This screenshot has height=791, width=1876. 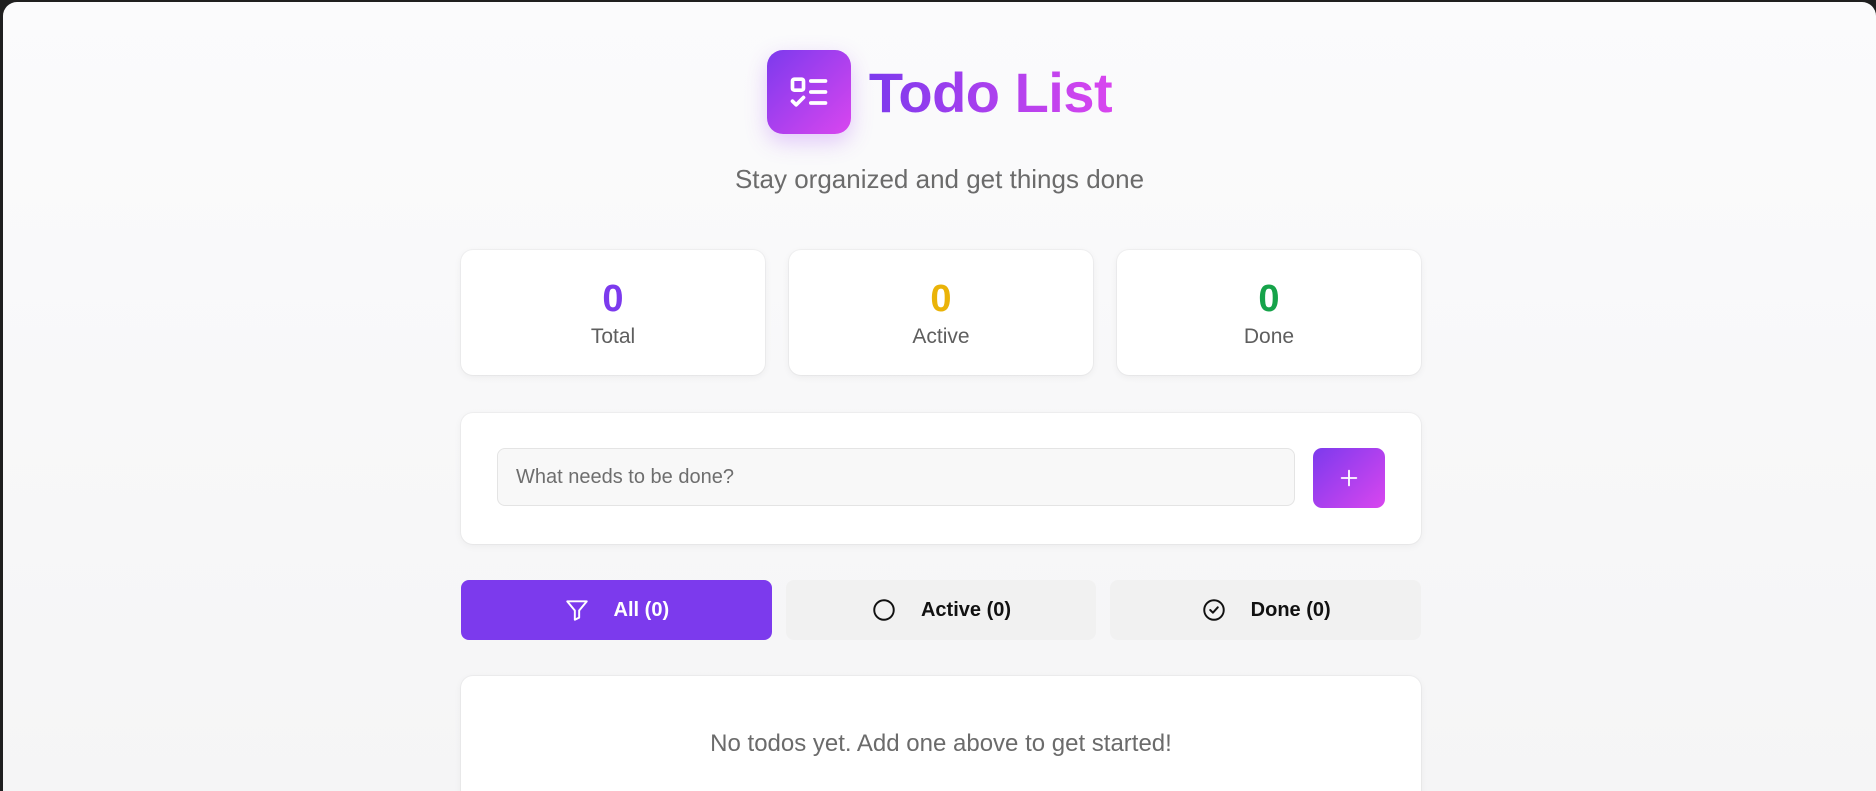 What do you see at coordinates (641, 609) in the screenshot?
I see `filter-all-label: All (0)` at bounding box center [641, 609].